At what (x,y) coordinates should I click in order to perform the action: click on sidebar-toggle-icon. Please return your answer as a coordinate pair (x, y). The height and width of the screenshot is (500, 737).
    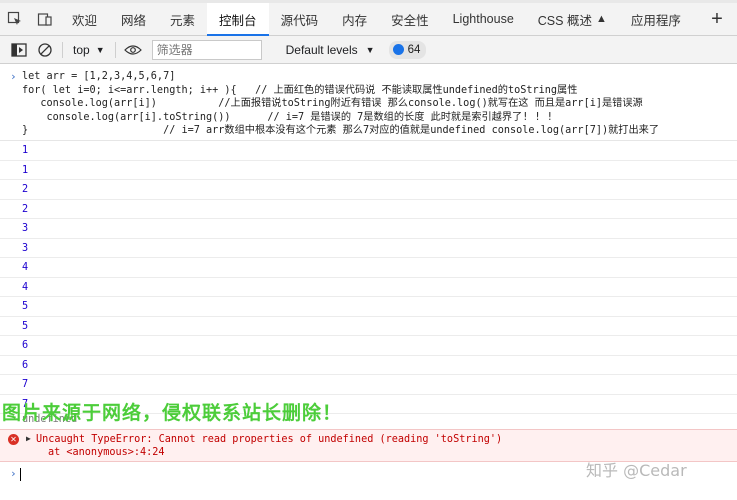
    Looking at the image, I should click on (19, 50).